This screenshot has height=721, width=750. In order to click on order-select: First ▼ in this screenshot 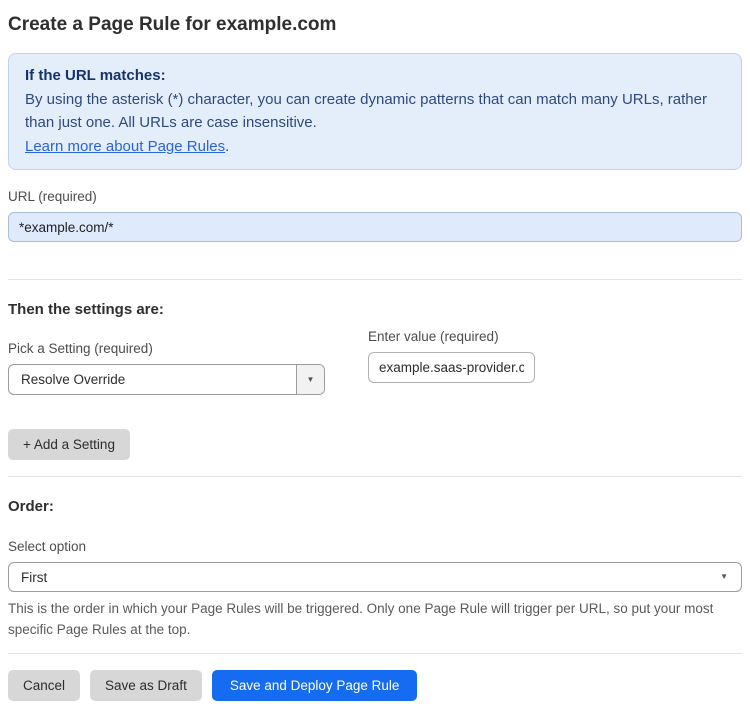, I will do `click(375, 577)`.